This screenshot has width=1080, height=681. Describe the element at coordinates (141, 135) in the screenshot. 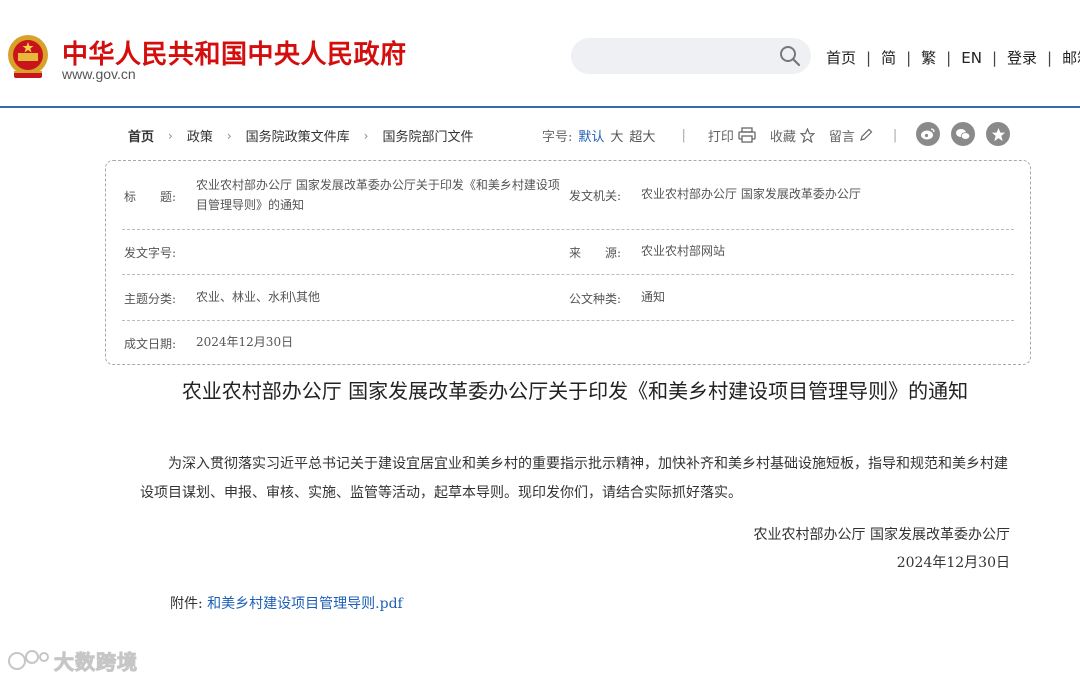

I see `breadcrumb-home: 首页` at that location.